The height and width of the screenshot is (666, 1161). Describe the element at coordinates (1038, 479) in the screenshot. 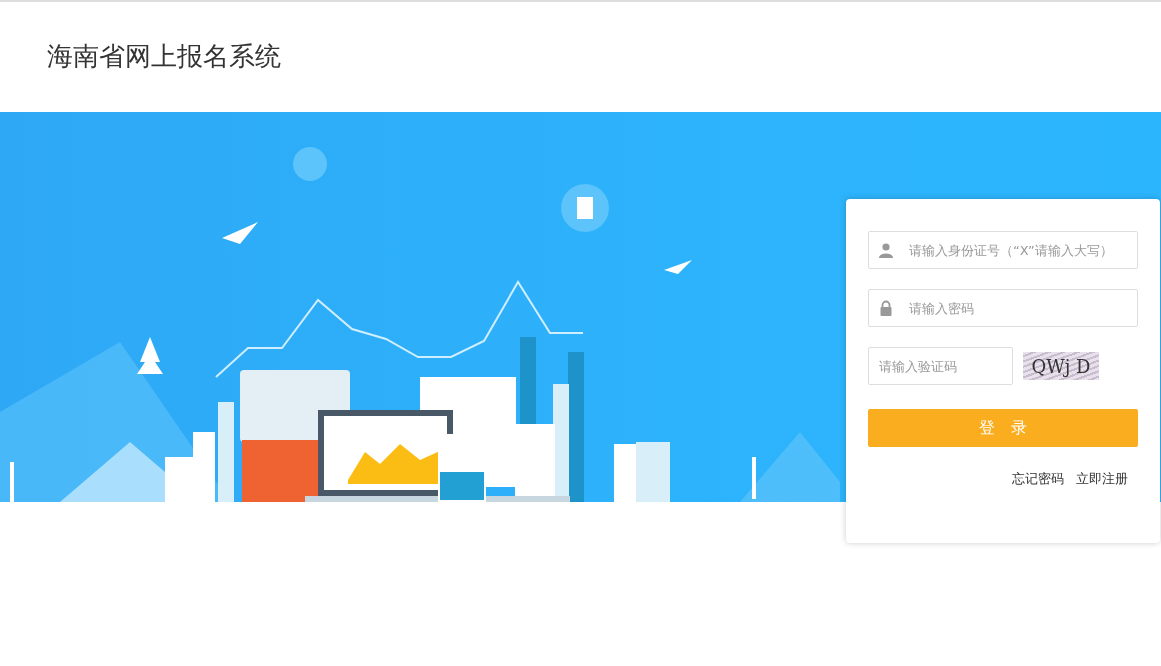

I see `forgot-password-link: 忘记密码` at that location.